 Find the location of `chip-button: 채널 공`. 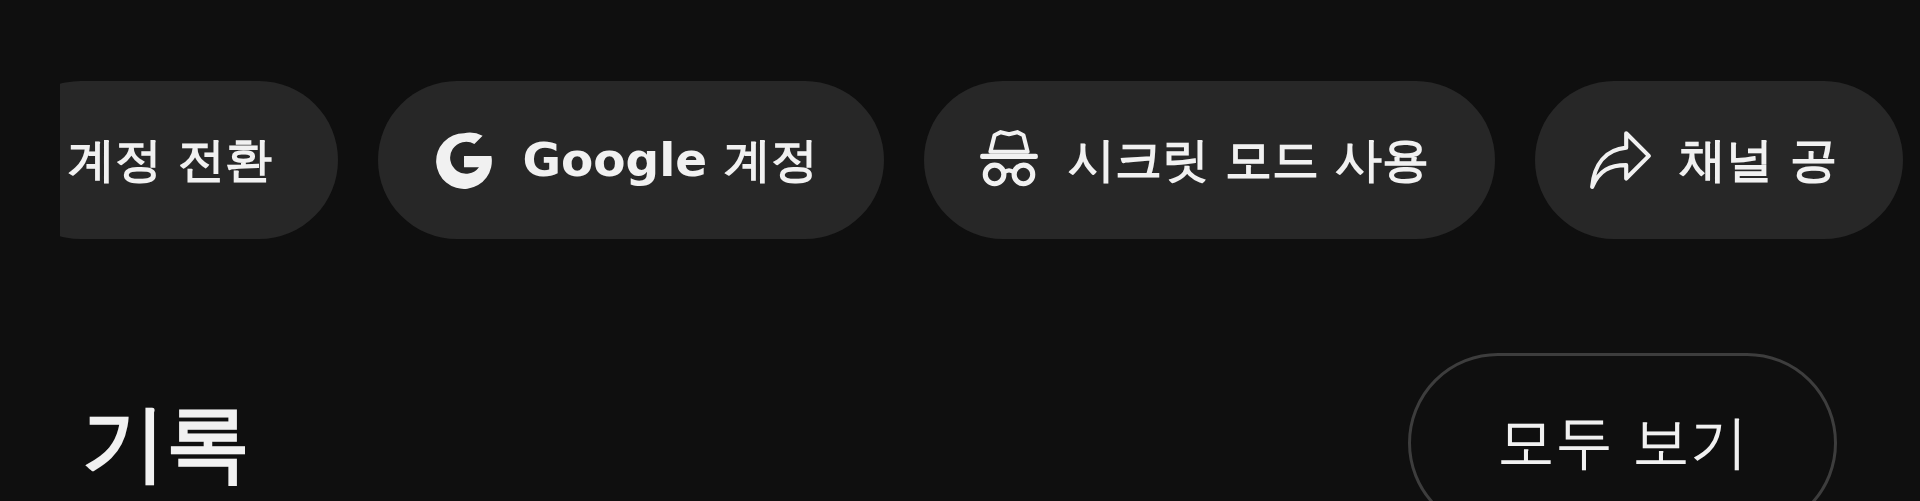

chip-button: 채널 공 is located at coordinates (1719, 160).